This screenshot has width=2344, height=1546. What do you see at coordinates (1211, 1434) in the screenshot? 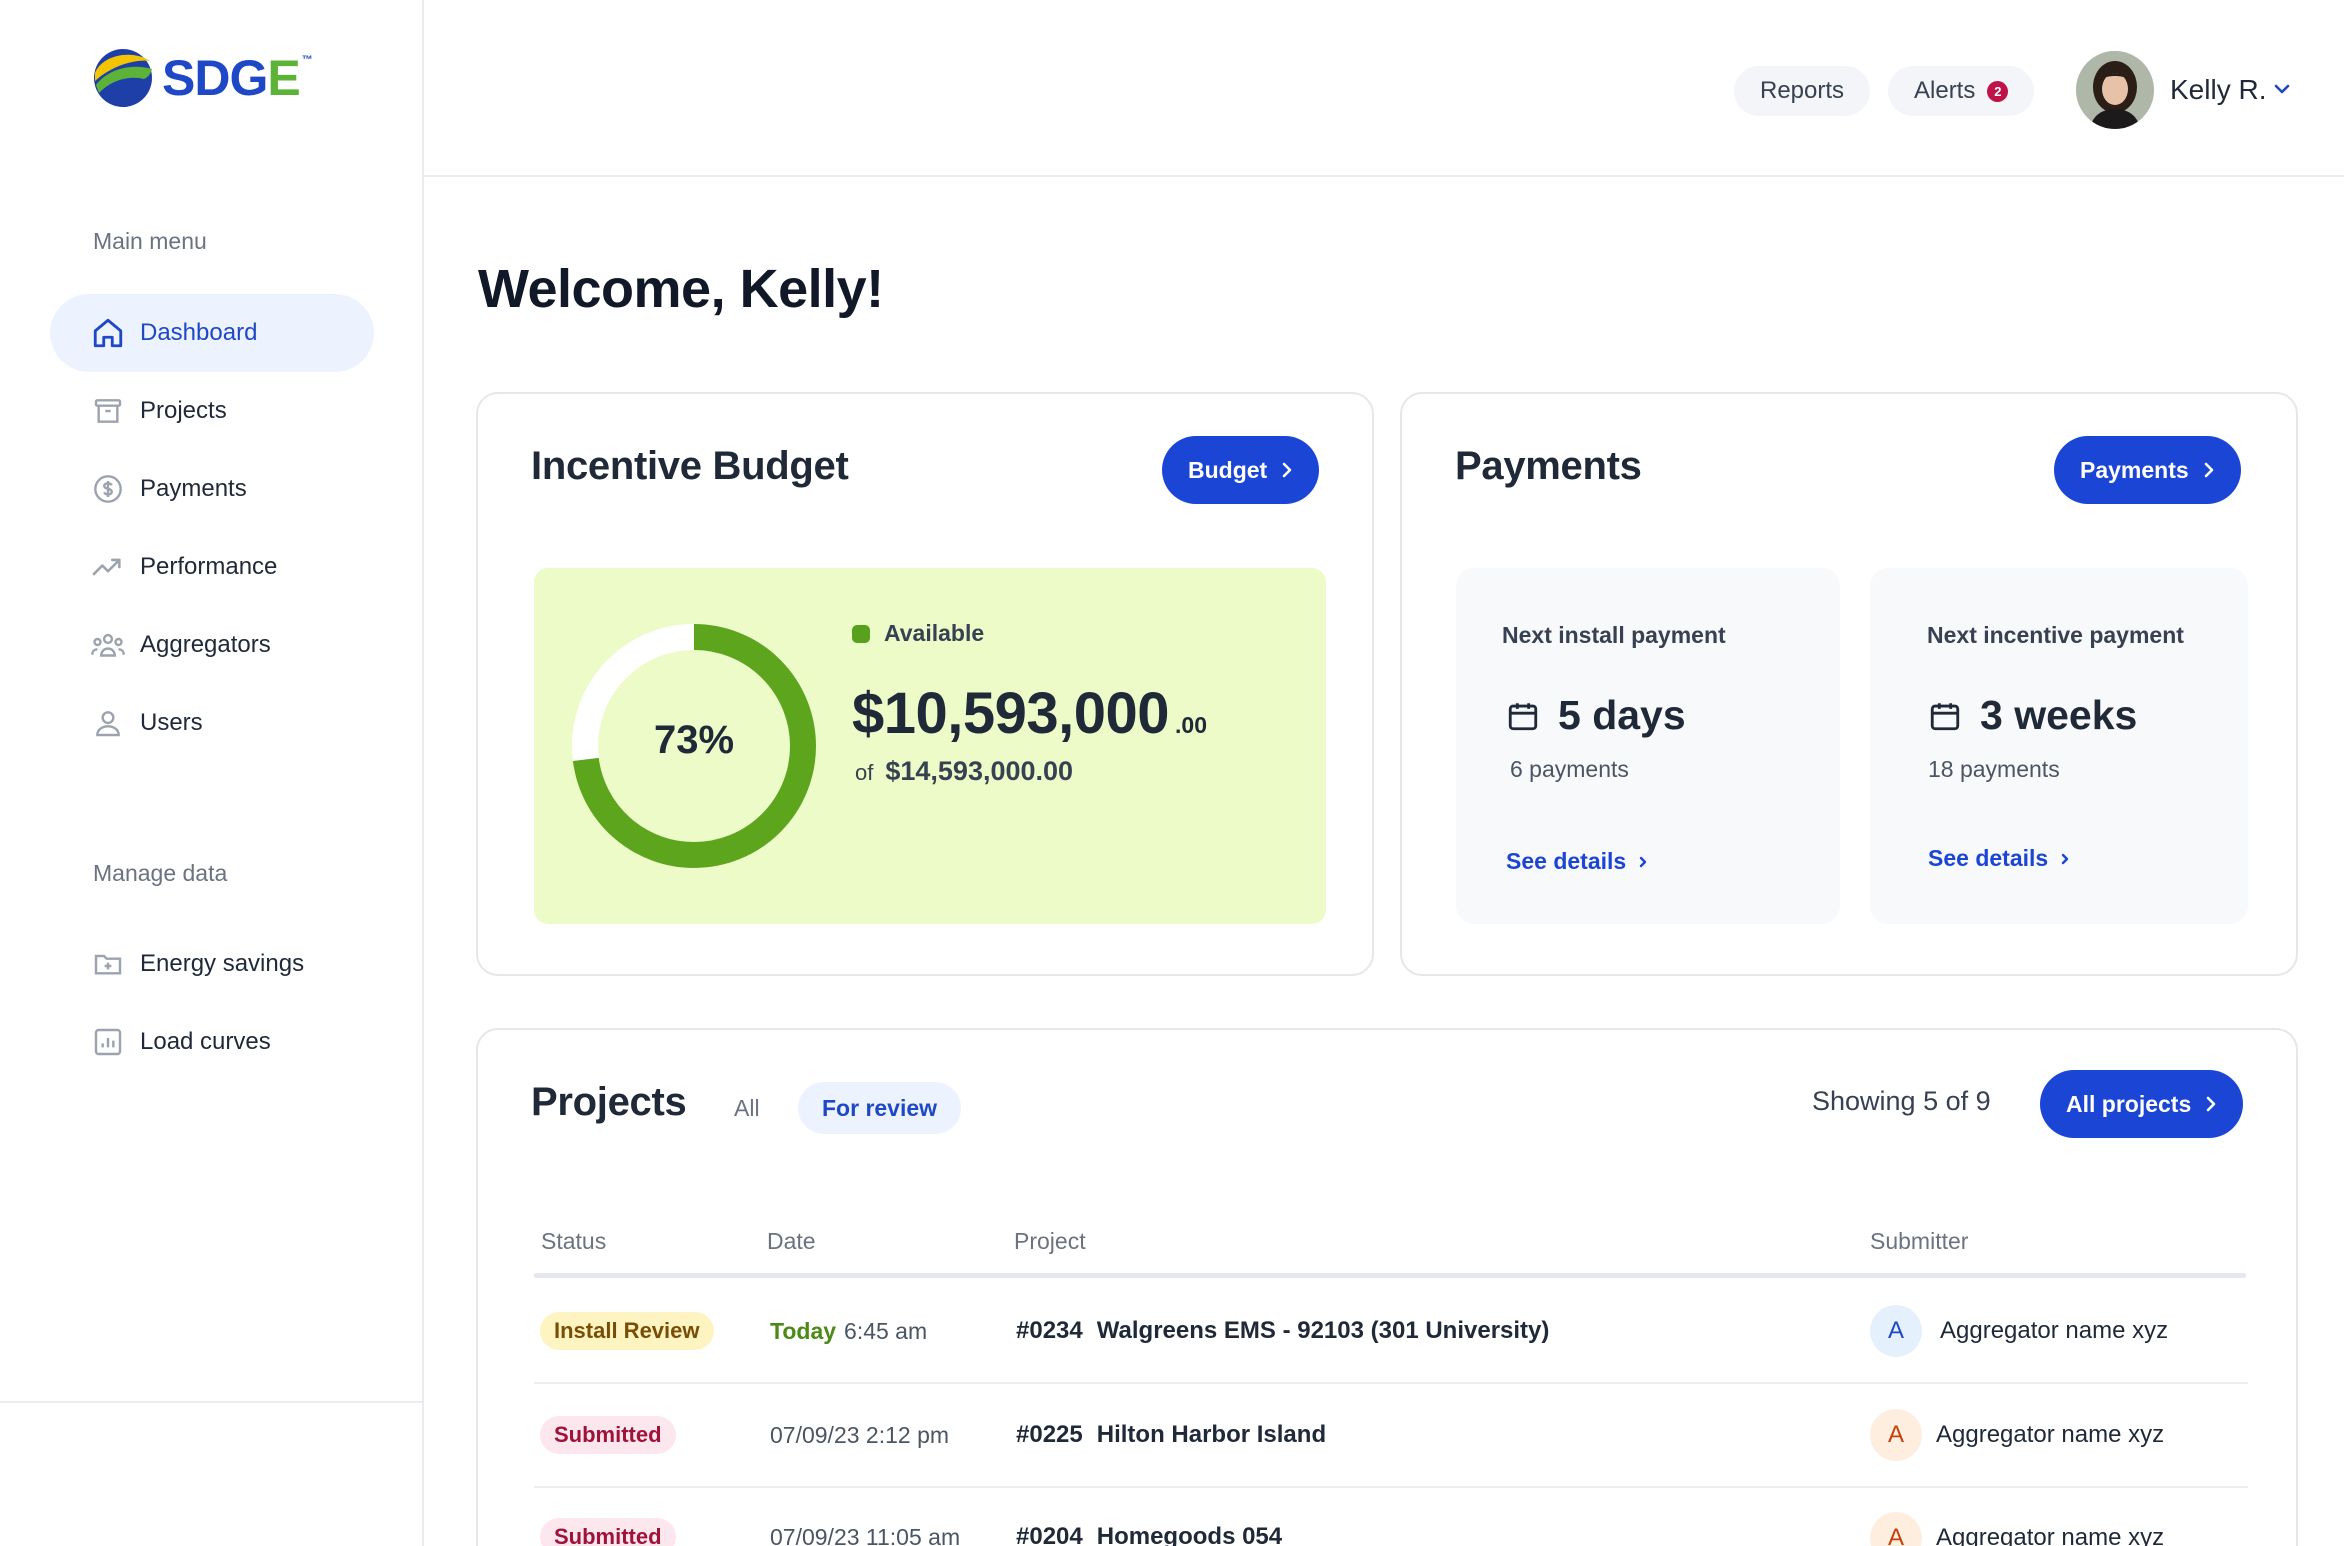
I see `project-name: Hilton Harbor Island` at bounding box center [1211, 1434].